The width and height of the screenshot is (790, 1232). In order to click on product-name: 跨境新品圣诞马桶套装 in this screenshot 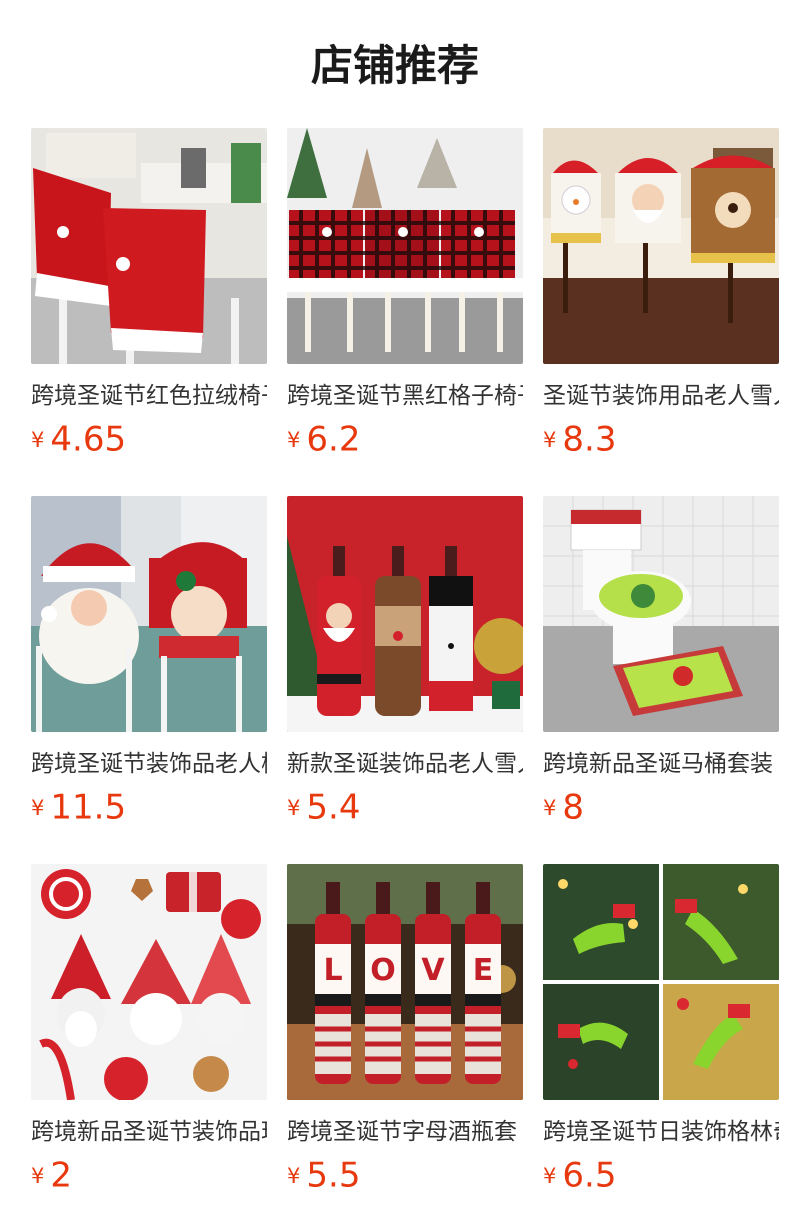, I will do `click(661, 764)`.